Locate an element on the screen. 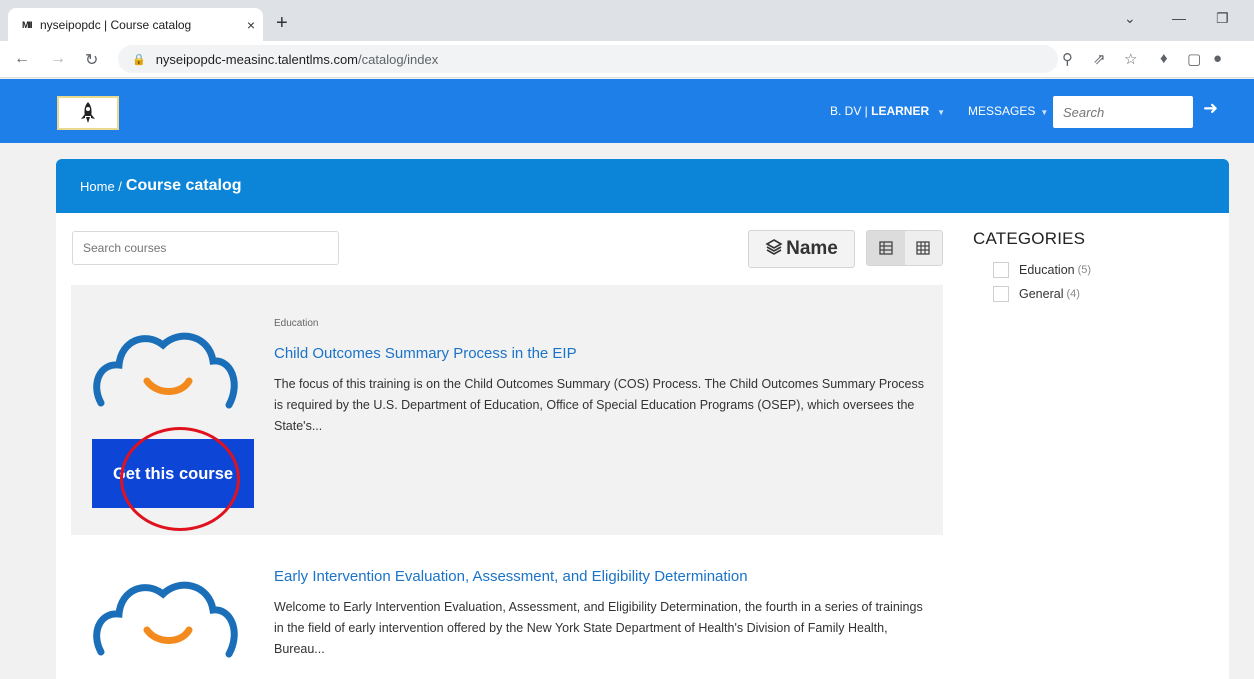 This screenshot has height=679, width=1254. app-header: B. DV | LEARNER ▼ MESSAGES ▼ ➜ is located at coordinates (627, 111).